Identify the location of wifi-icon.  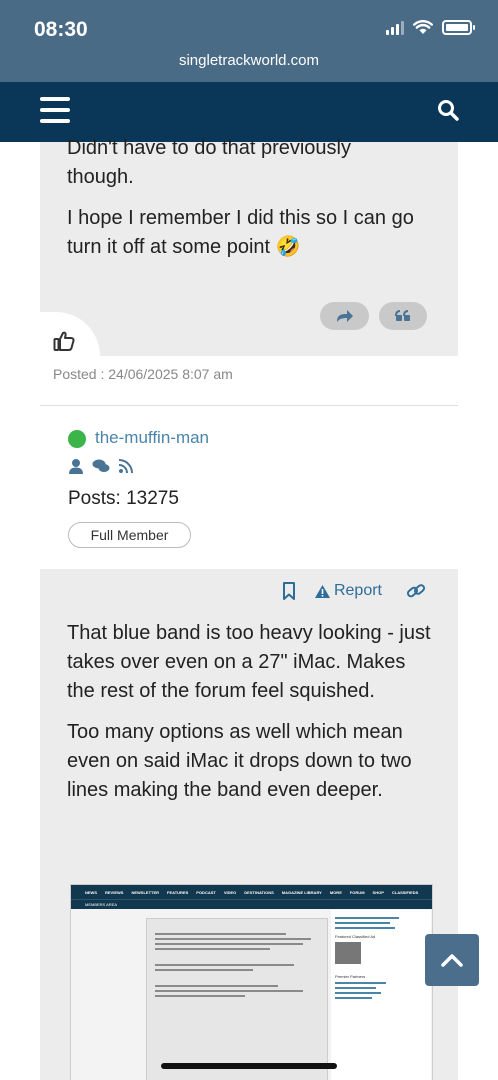
(423, 27).